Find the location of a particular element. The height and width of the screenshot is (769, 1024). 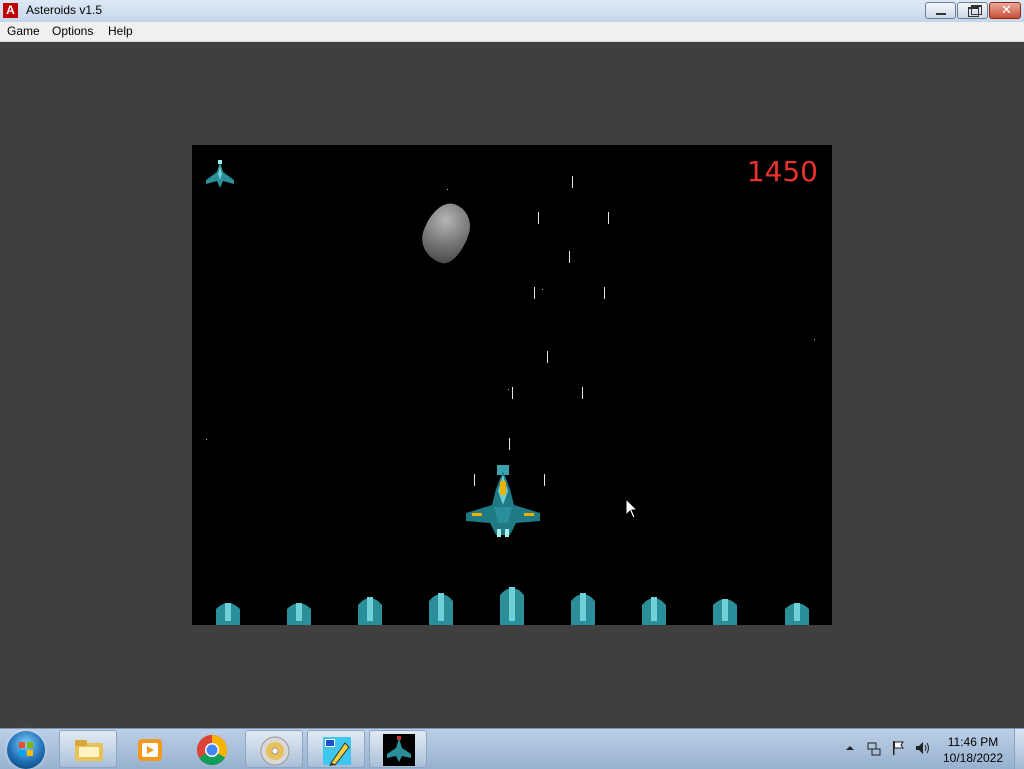

dvd-icon is located at coordinates (275, 751).